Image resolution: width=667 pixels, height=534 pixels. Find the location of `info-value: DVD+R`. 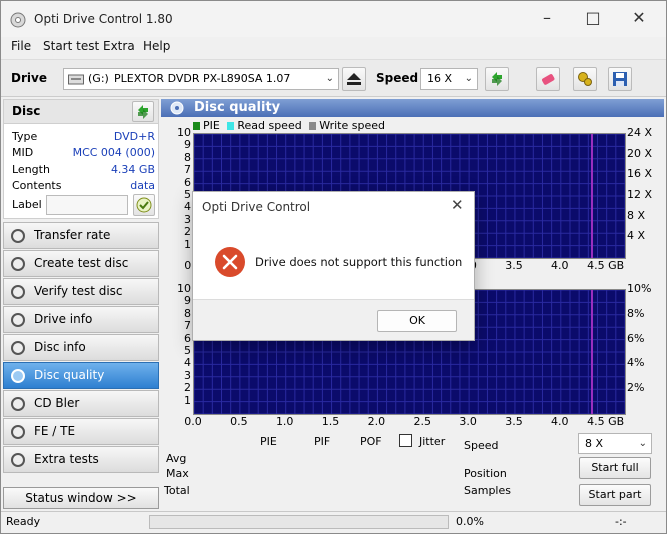

info-value: DVD+R is located at coordinates (134, 136).